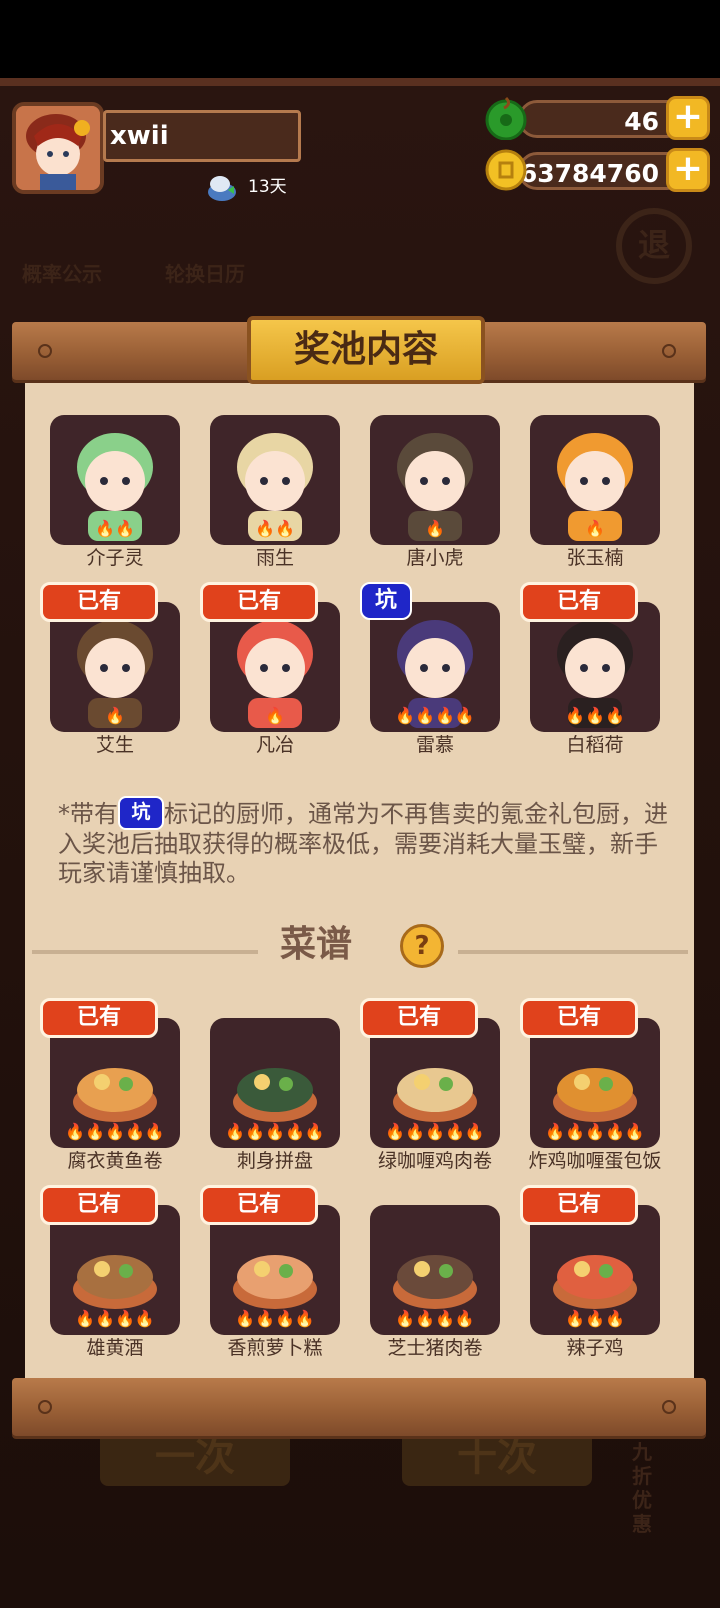  What do you see at coordinates (115, 1348) in the screenshot?
I see `recipe-name: 雄黄酒` at bounding box center [115, 1348].